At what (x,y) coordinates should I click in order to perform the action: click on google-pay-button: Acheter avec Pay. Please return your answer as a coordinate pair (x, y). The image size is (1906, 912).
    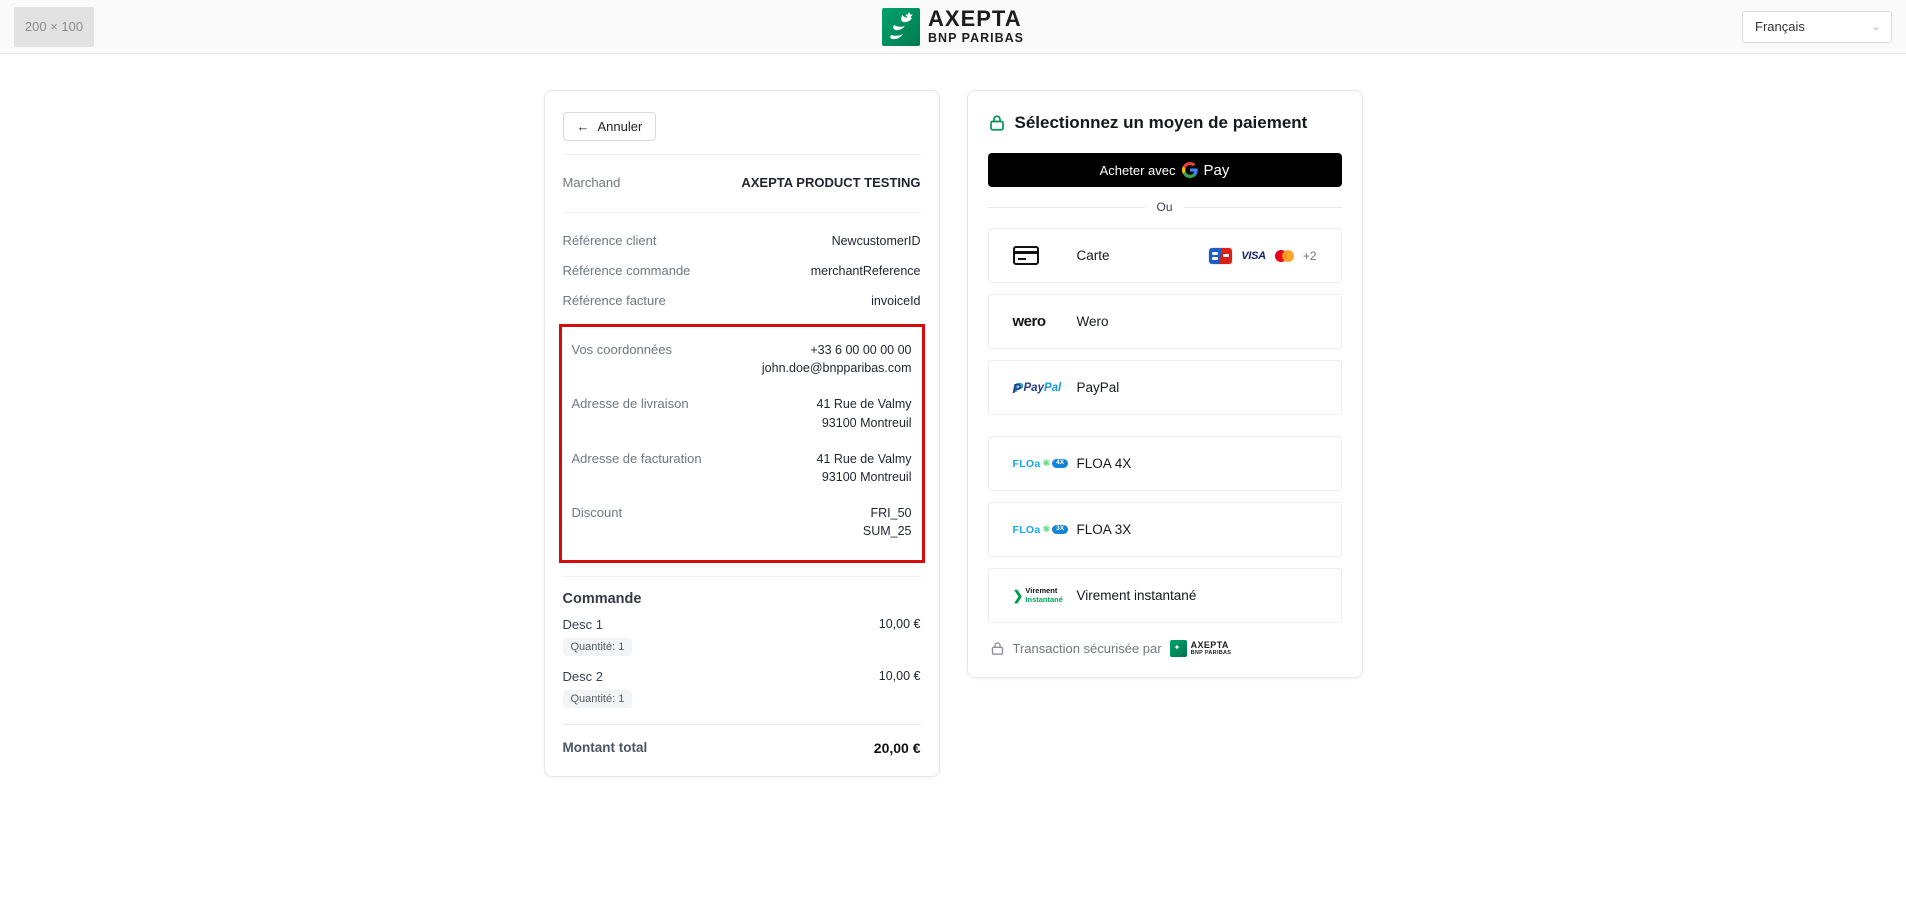
    Looking at the image, I should click on (1164, 170).